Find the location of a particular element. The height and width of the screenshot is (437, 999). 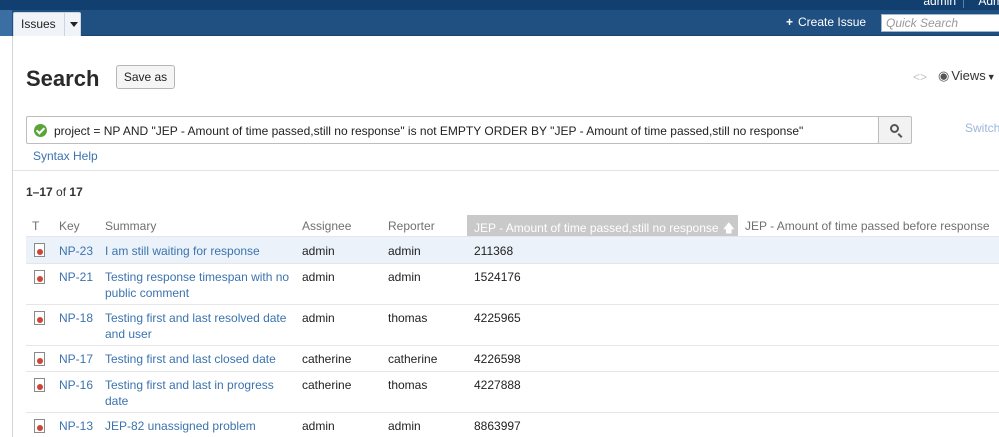

syntax-help-link: Syntax Help is located at coordinates (65, 156).